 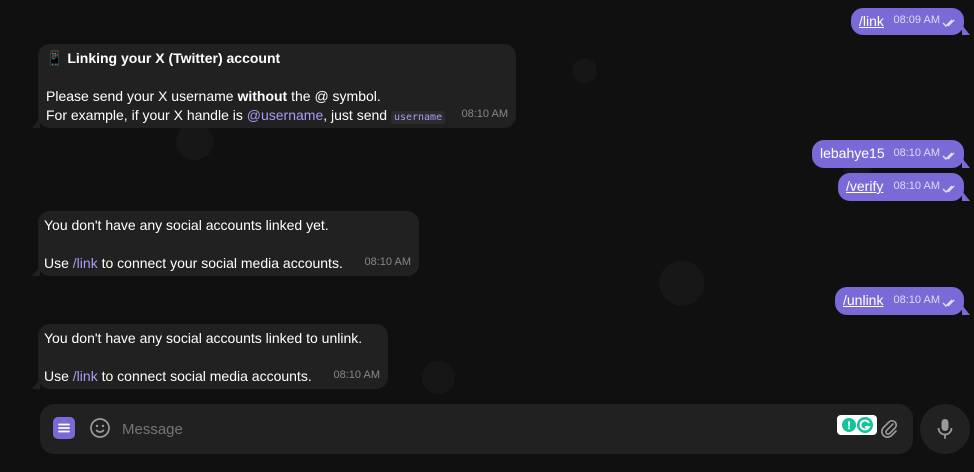 I want to click on inline-code: username, so click(x=418, y=117).